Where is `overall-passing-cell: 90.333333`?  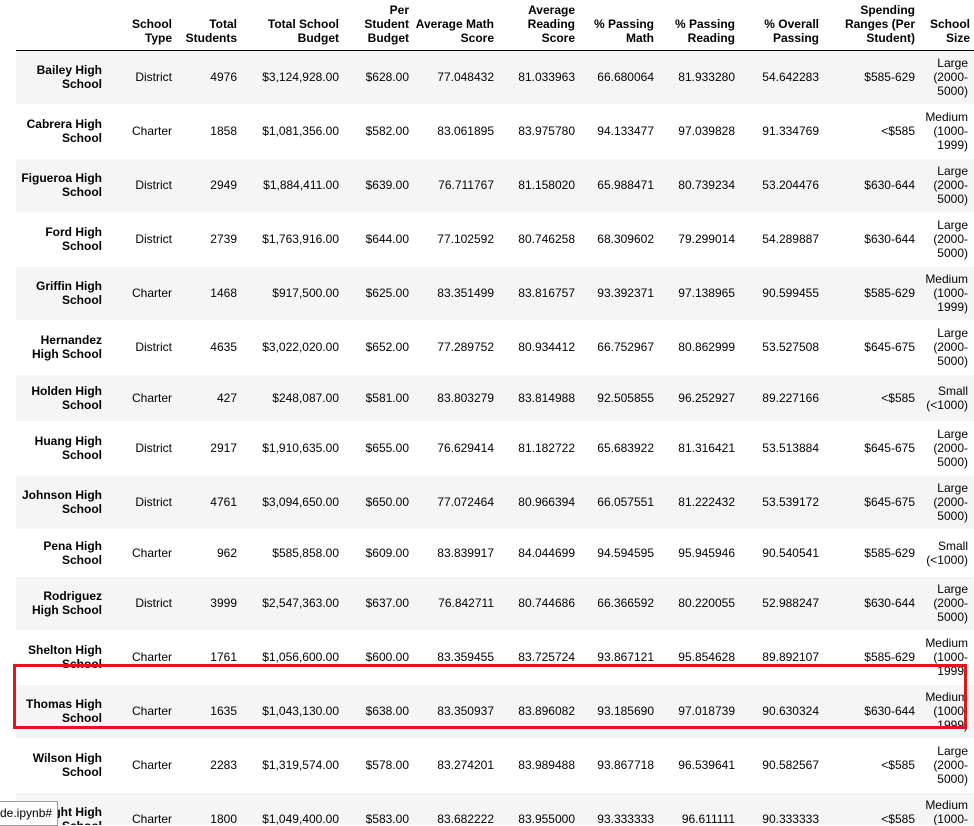 overall-passing-cell: 90.333333 is located at coordinates (790, 818).